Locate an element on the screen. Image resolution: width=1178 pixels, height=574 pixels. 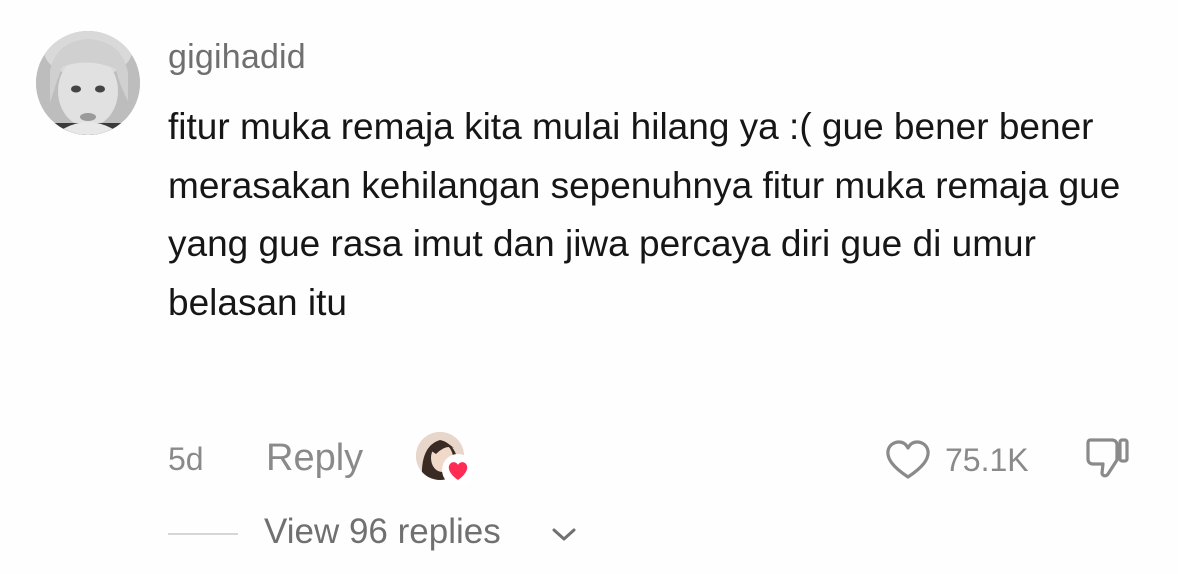
like-count: 75.1K is located at coordinates (987, 460).